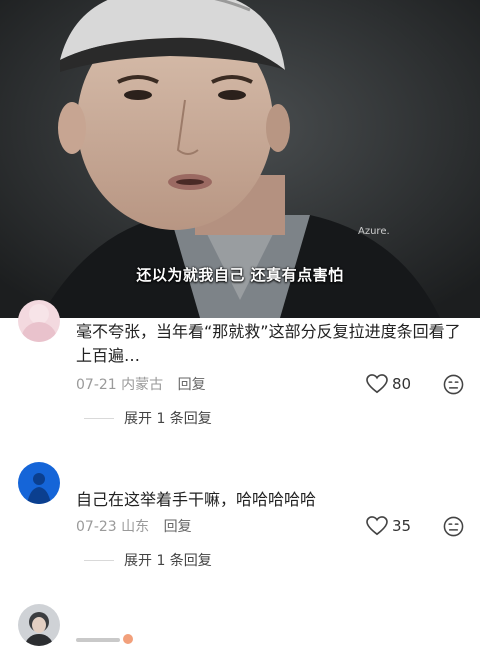 The image size is (480, 648). What do you see at coordinates (96, 527) in the screenshot?
I see `comment-date: 07-23` at bounding box center [96, 527].